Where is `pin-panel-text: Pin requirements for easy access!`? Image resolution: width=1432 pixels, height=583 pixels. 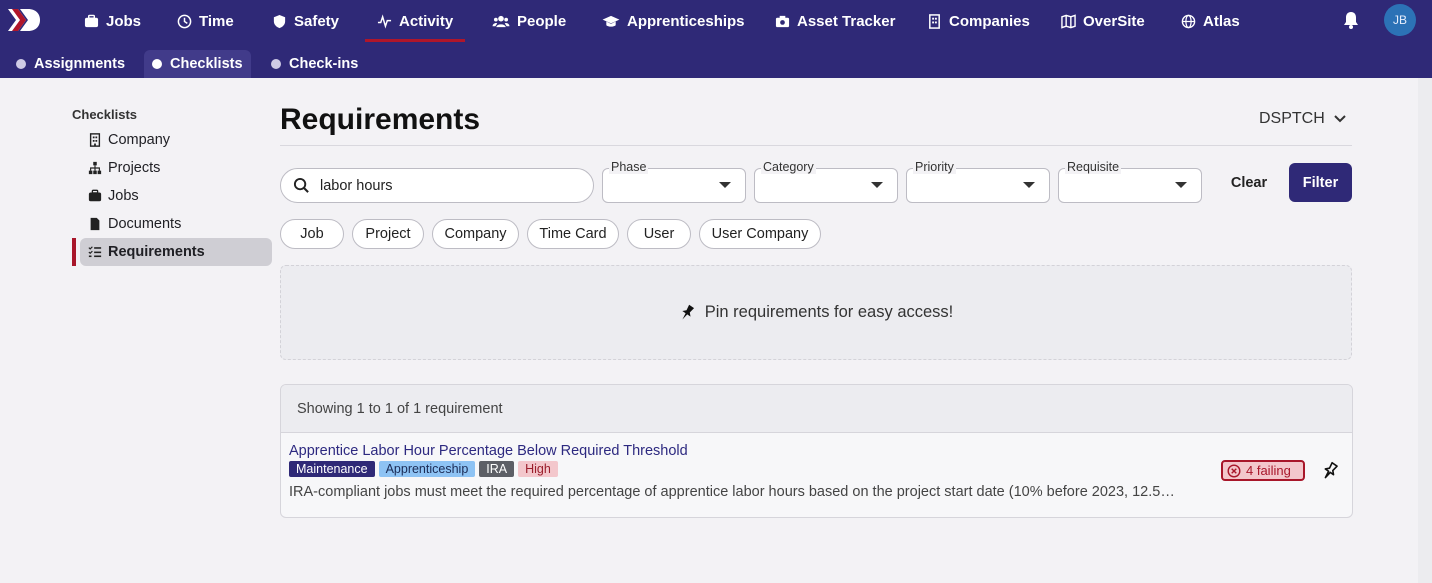
pin-panel-text: Pin requirements for easy access! is located at coordinates (829, 312).